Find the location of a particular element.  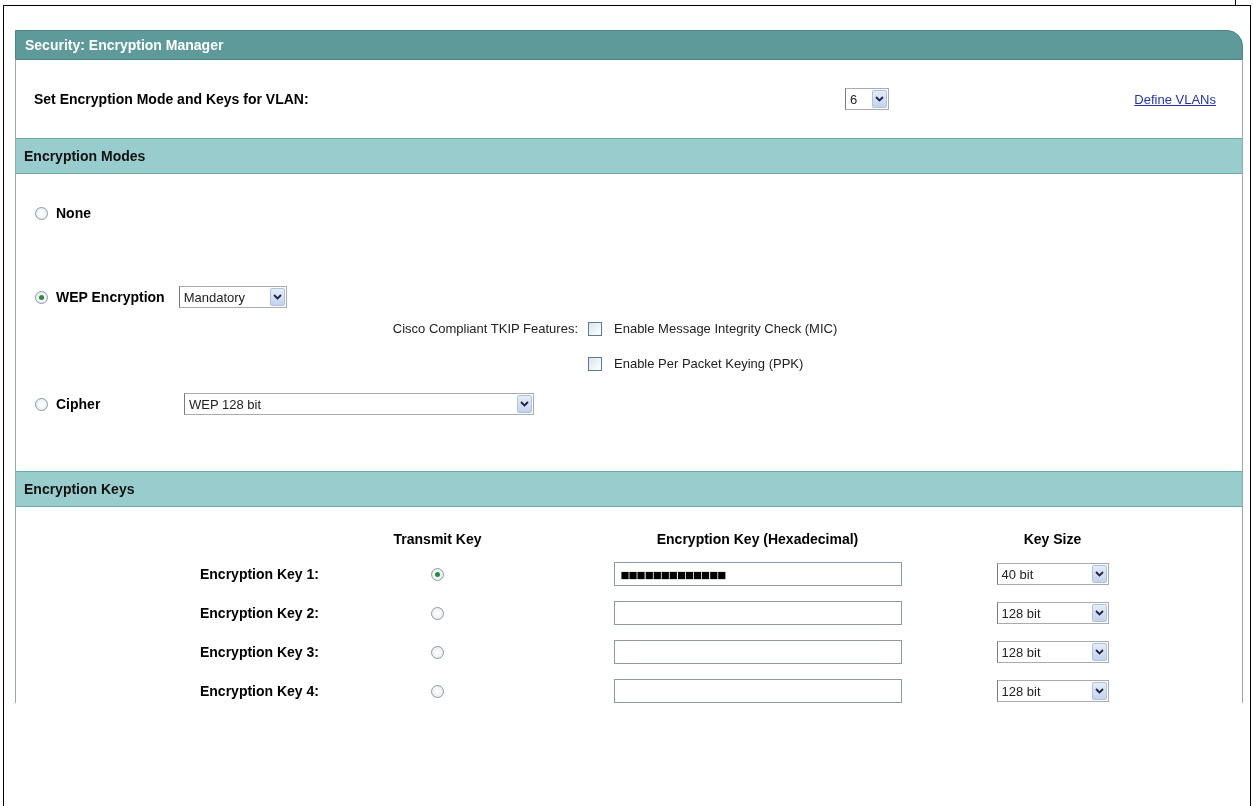

column-header: Key Size is located at coordinates (1052, 539).